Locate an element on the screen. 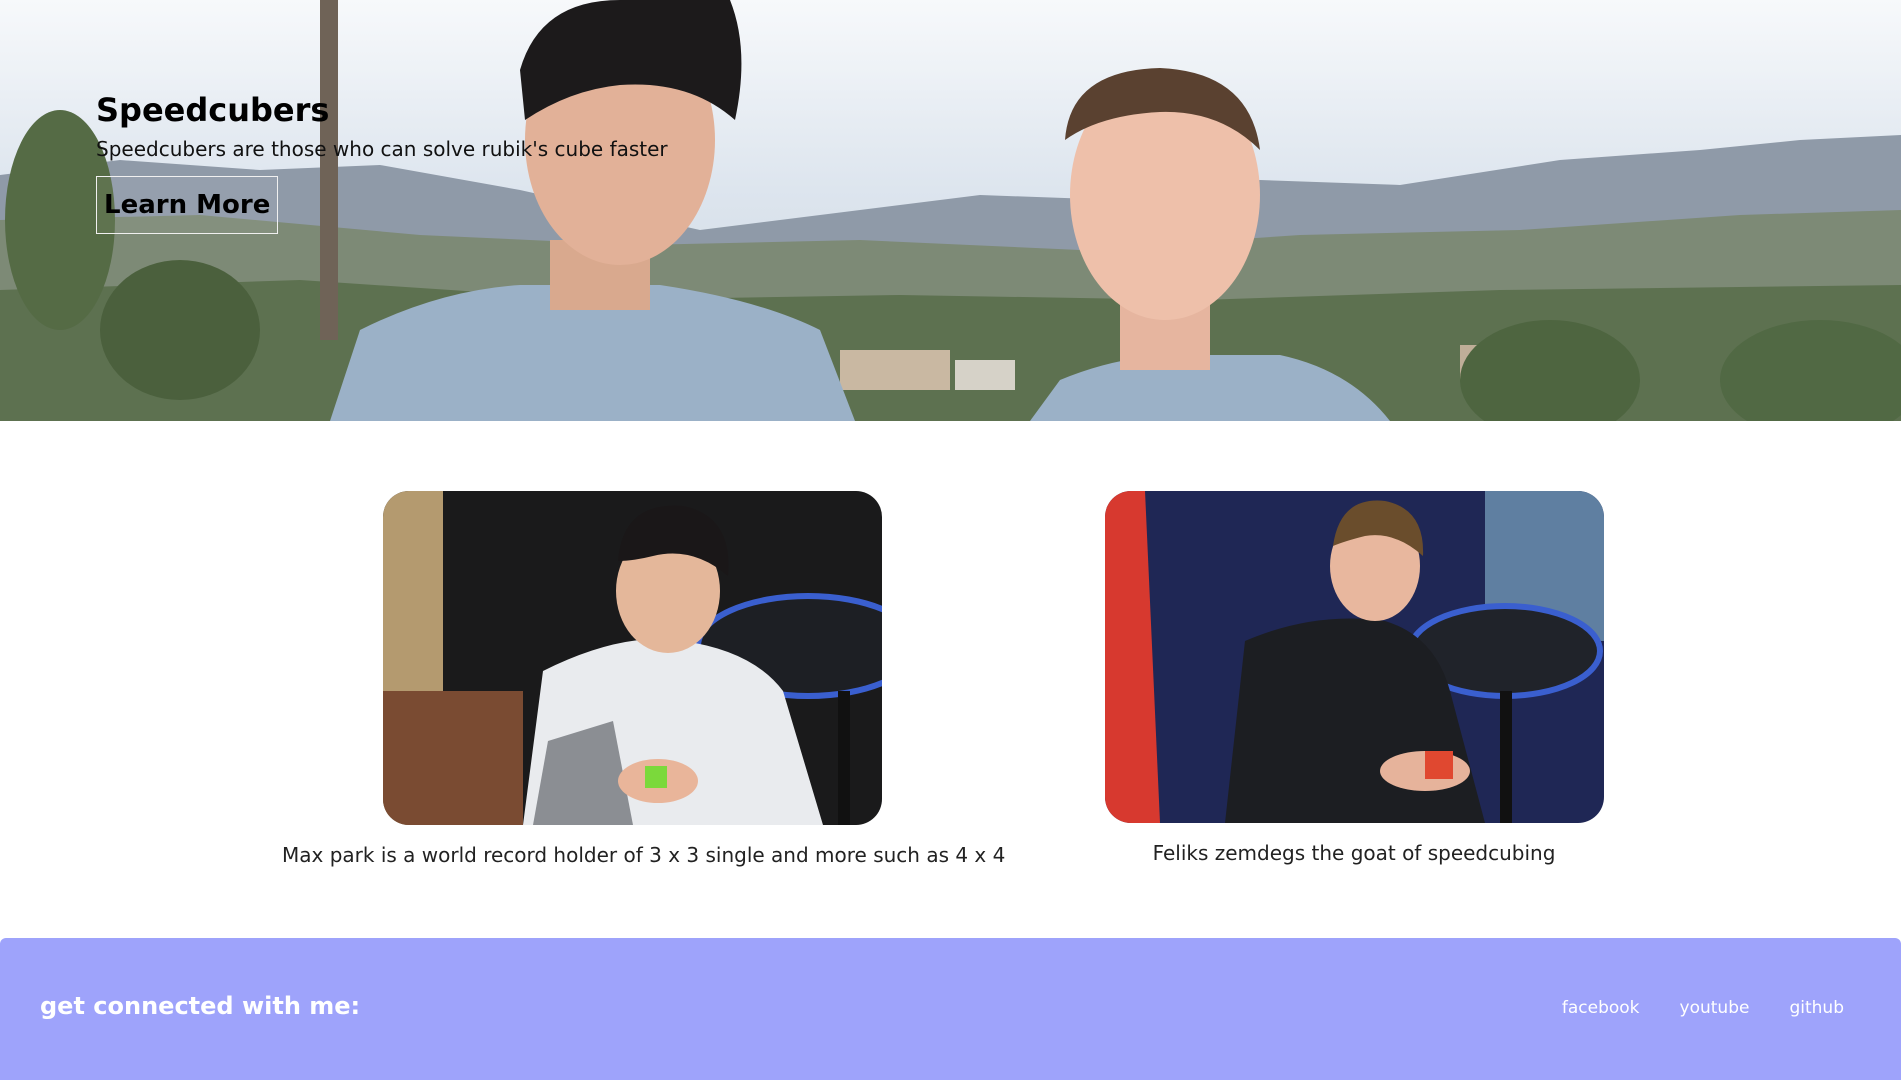  facebook-link: facebook is located at coordinates (1601, 1008).